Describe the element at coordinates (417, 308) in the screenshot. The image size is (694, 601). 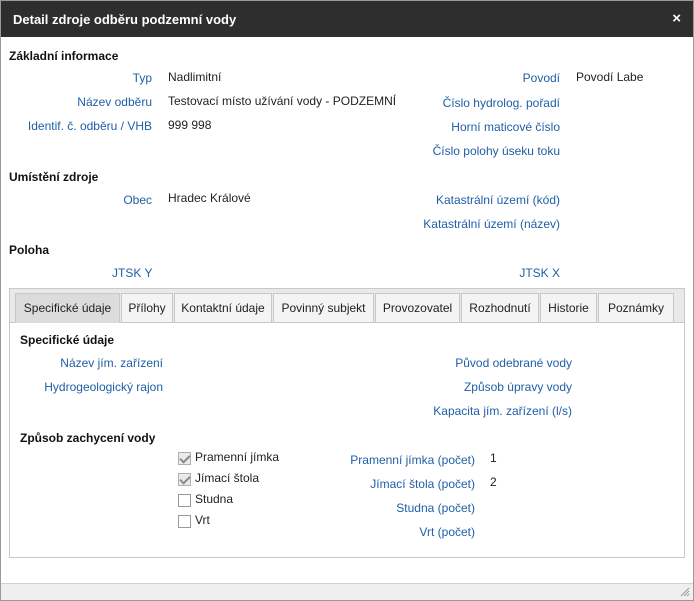
I see `tab-provozovatel: Provozovatel` at that location.